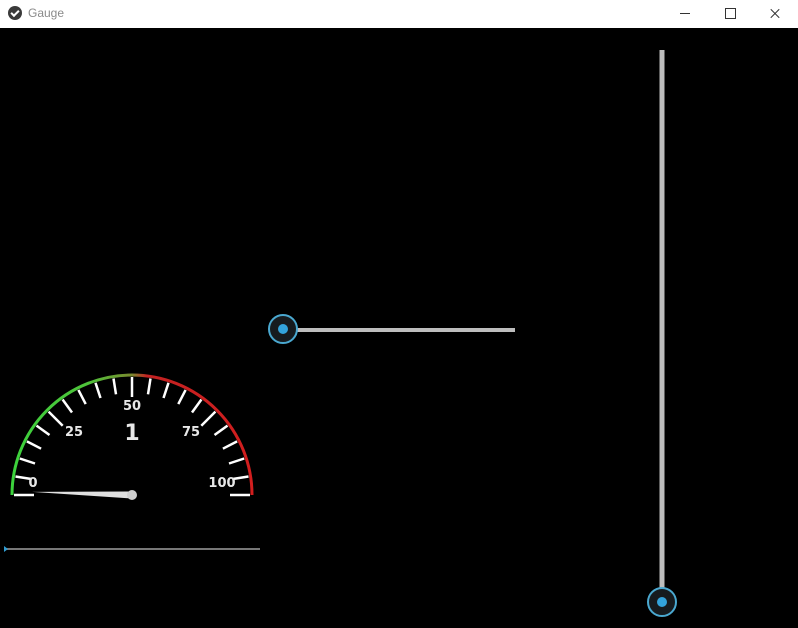 The image size is (798, 628). What do you see at coordinates (685, 14) in the screenshot?
I see `minimize-button` at bounding box center [685, 14].